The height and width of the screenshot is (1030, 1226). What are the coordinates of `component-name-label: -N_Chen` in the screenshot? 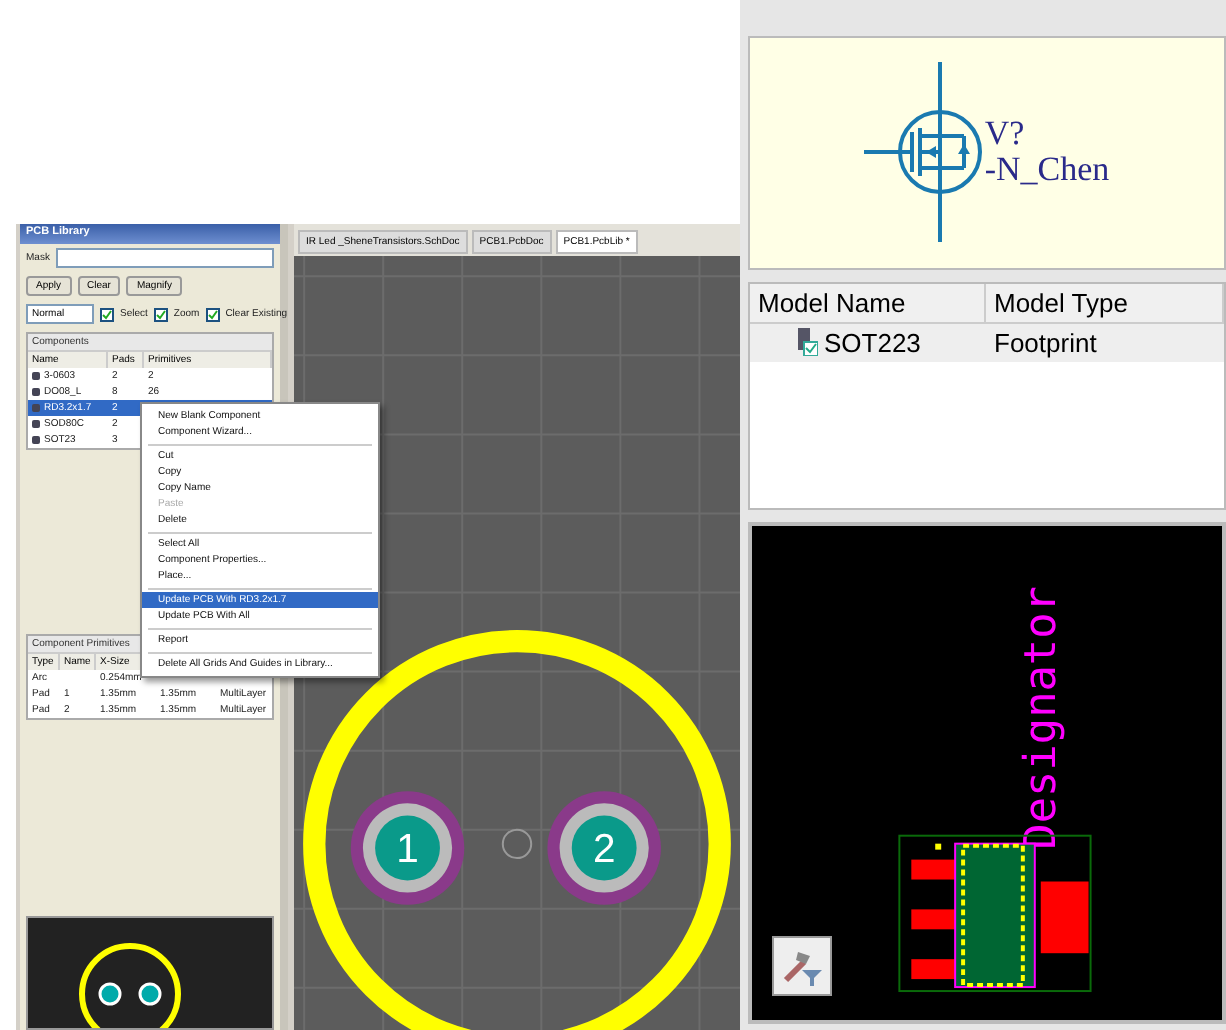 It's located at (1047, 170).